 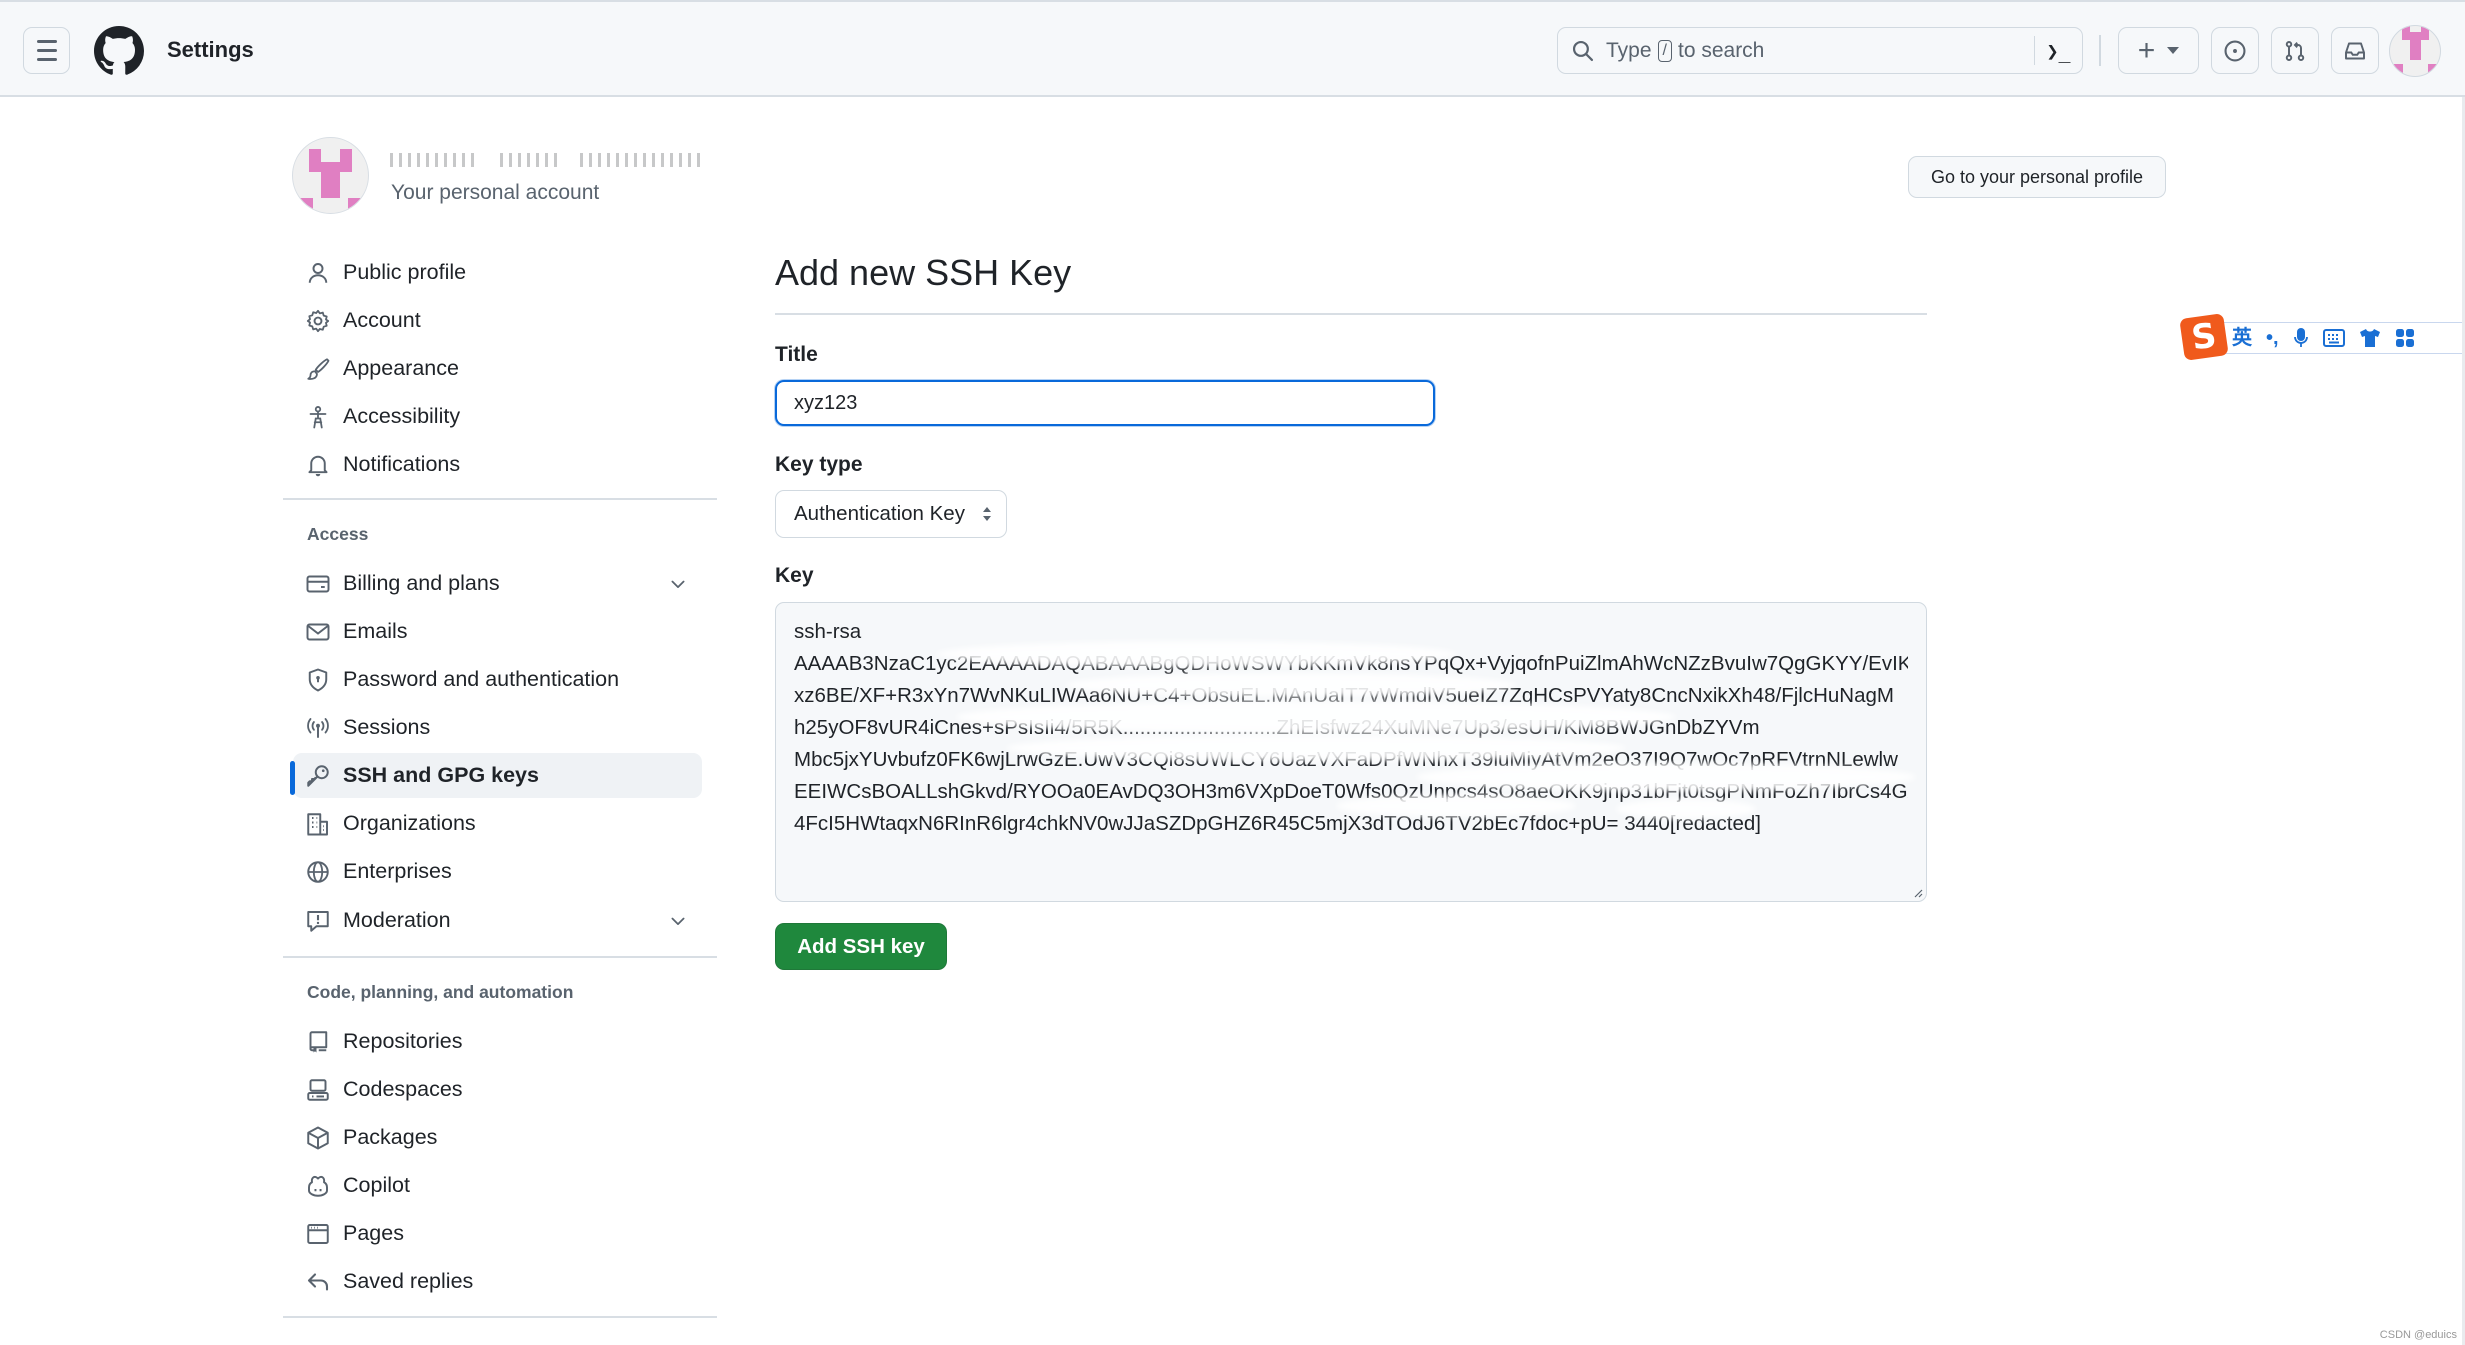 I want to click on add-ssh-key-button: Add SSH key, so click(x=861, y=946).